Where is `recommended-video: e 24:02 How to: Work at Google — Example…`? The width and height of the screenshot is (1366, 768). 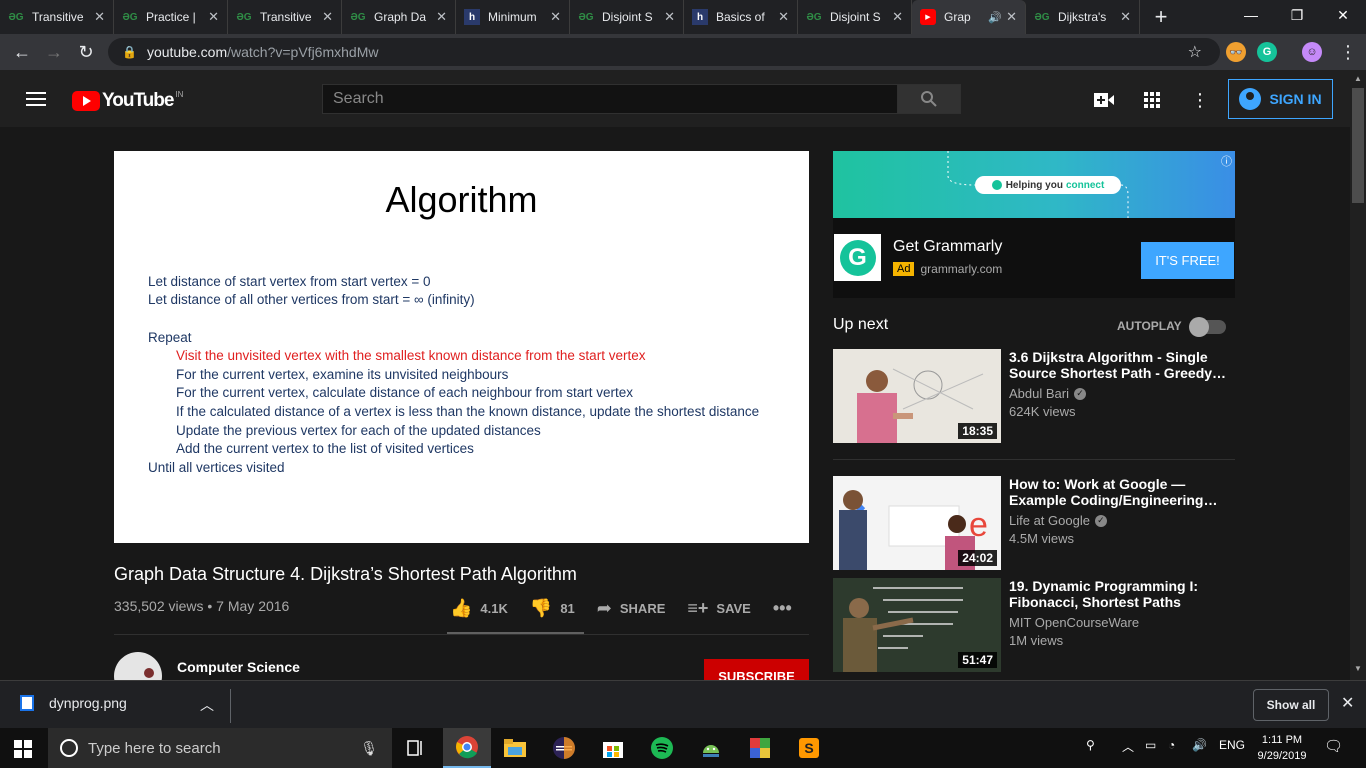 recommended-video: e 24:02 How to: Work at Google — Example… is located at coordinates (1034, 524).